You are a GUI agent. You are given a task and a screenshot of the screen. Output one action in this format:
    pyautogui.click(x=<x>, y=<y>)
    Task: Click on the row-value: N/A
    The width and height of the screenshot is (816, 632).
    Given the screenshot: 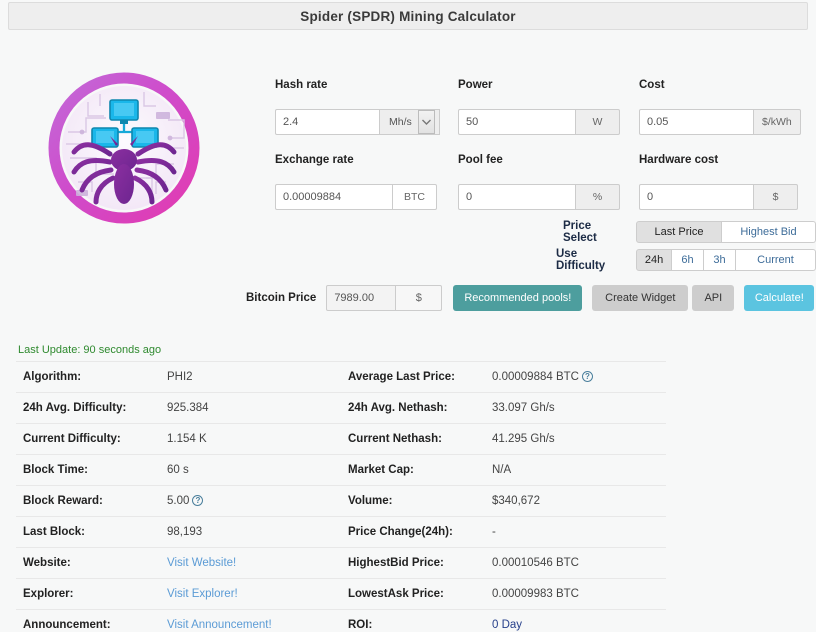 What is the action you would take?
    pyautogui.click(x=502, y=470)
    